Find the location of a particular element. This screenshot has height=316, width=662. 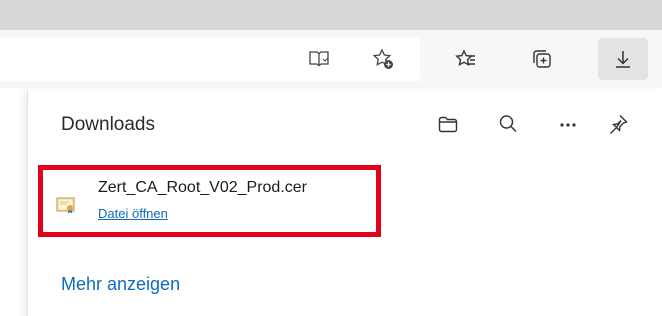

search-icon is located at coordinates (508, 123).